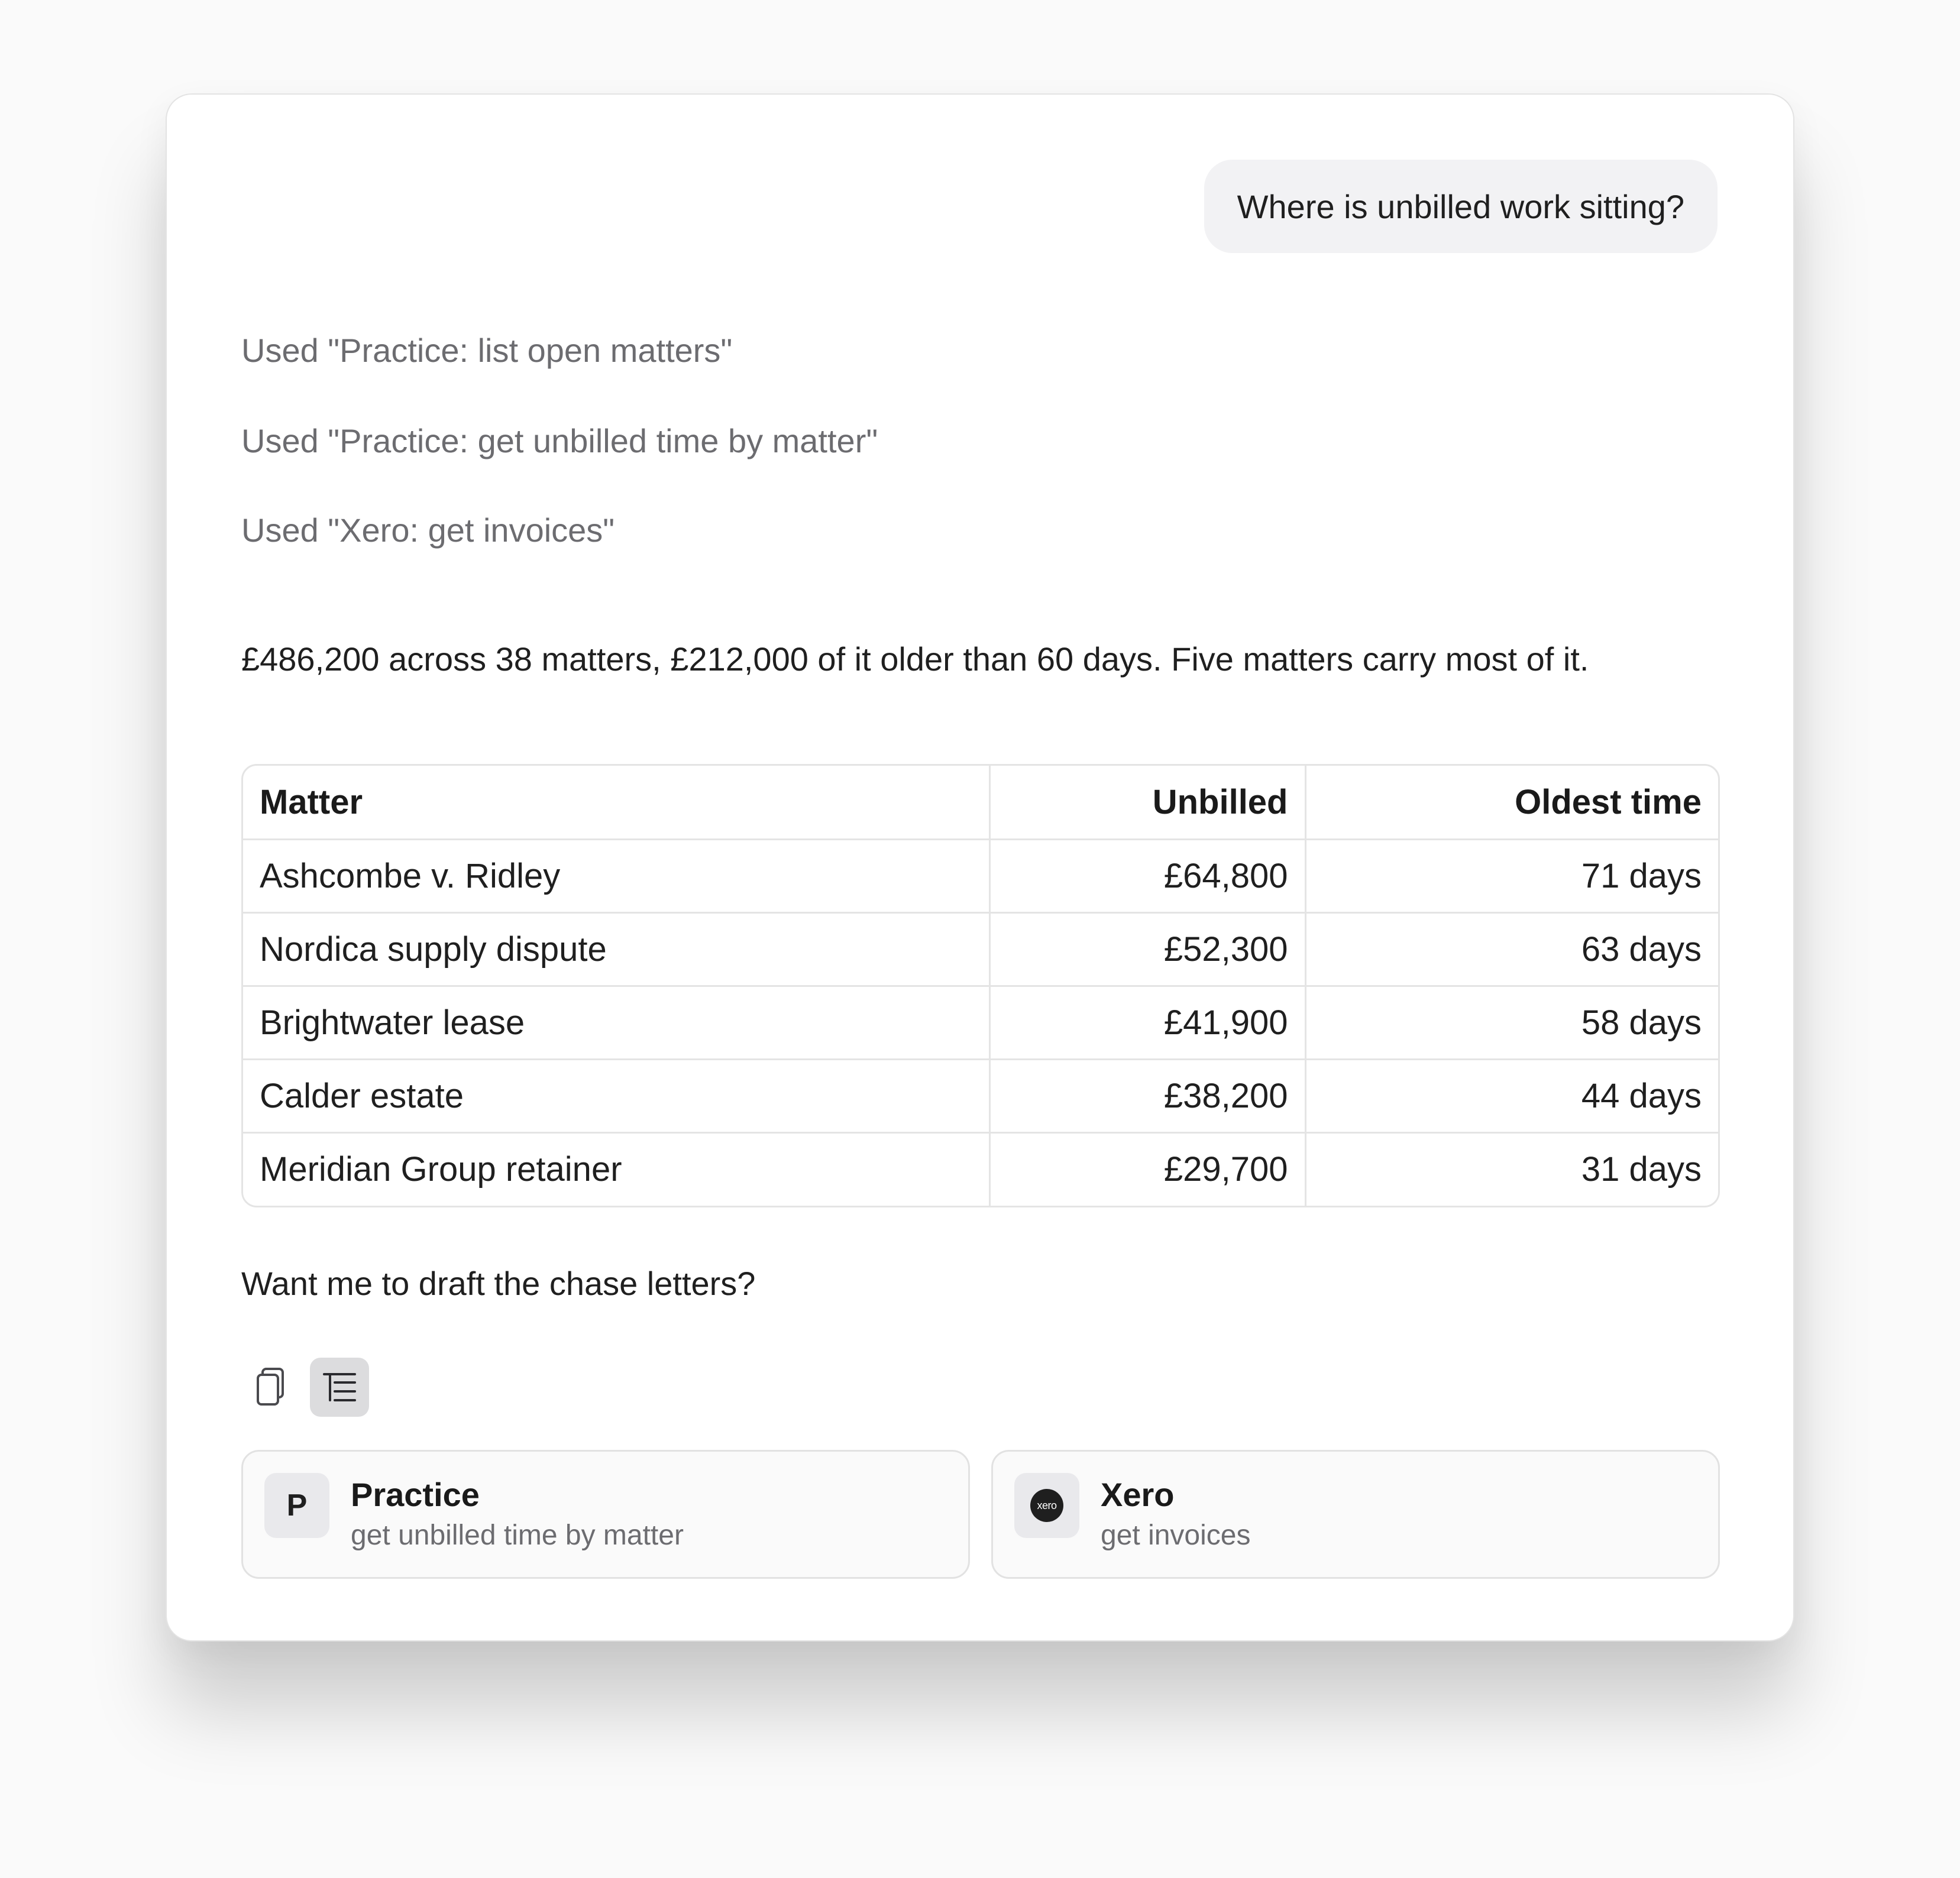 Image resolution: width=1960 pixels, height=1878 pixels. Describe the element at coordinates (1511, 1096) in the screenshot. I see `cell-oldest-time: 44 days` at that location.